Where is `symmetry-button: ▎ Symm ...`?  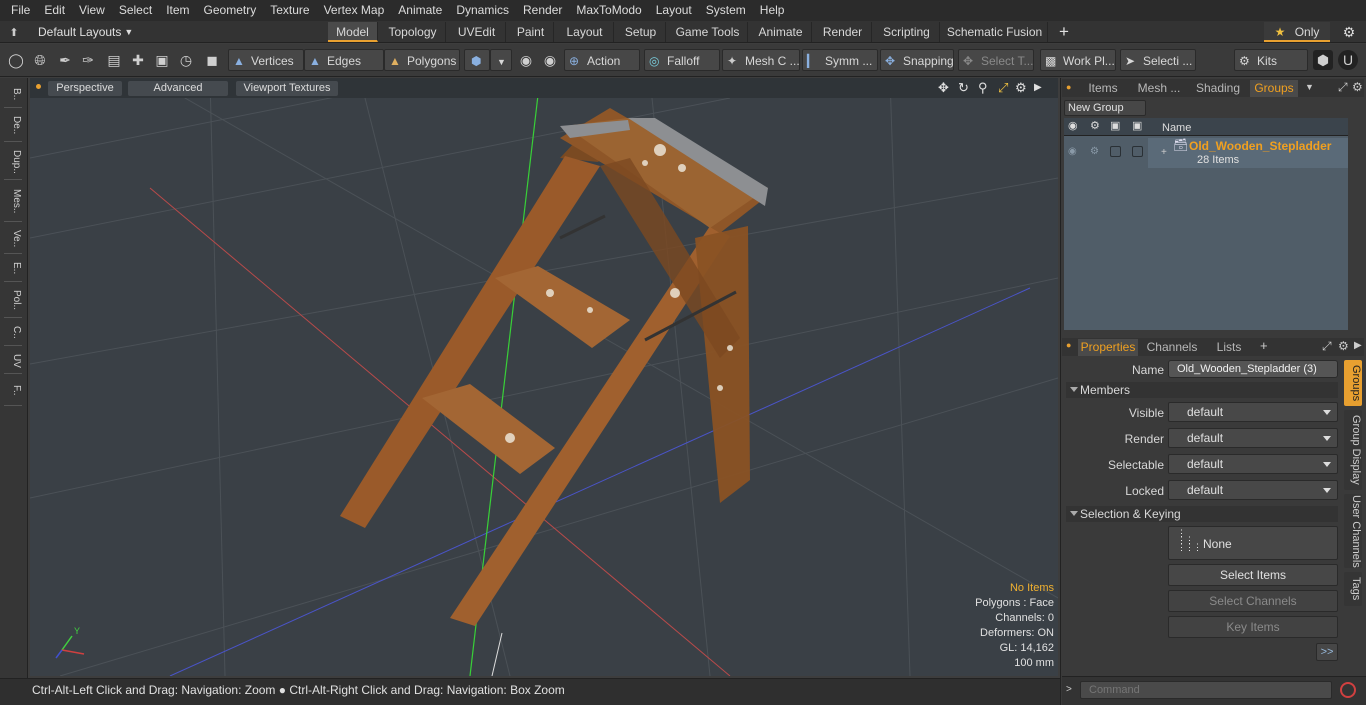
symmetry-button: ▎ Symm ... is located at coordinates (840, 60).